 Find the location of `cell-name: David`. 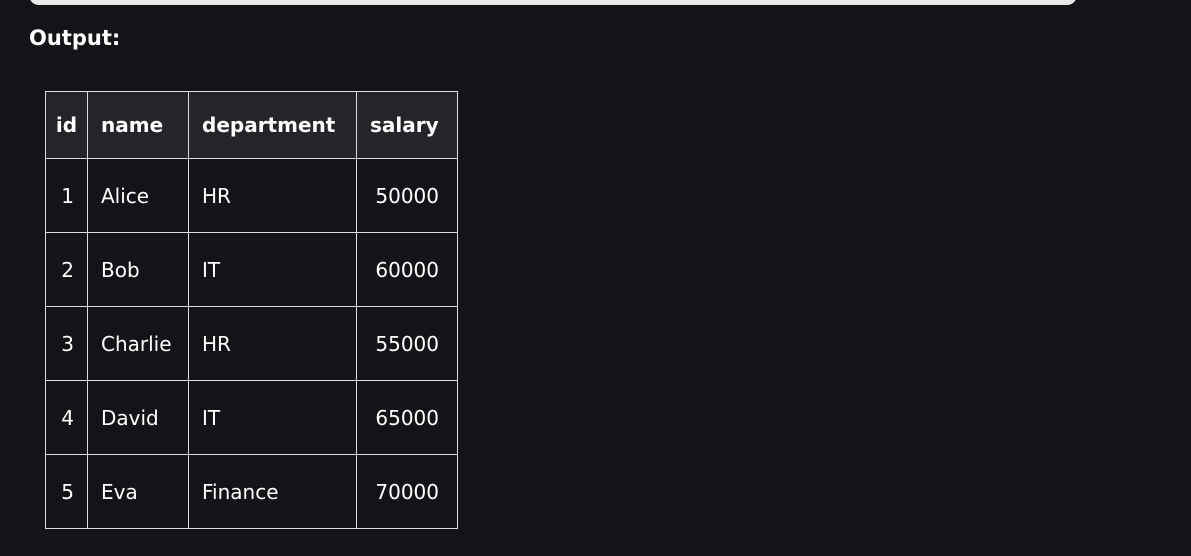

cell-name: David is located at coordinates (138, 417).